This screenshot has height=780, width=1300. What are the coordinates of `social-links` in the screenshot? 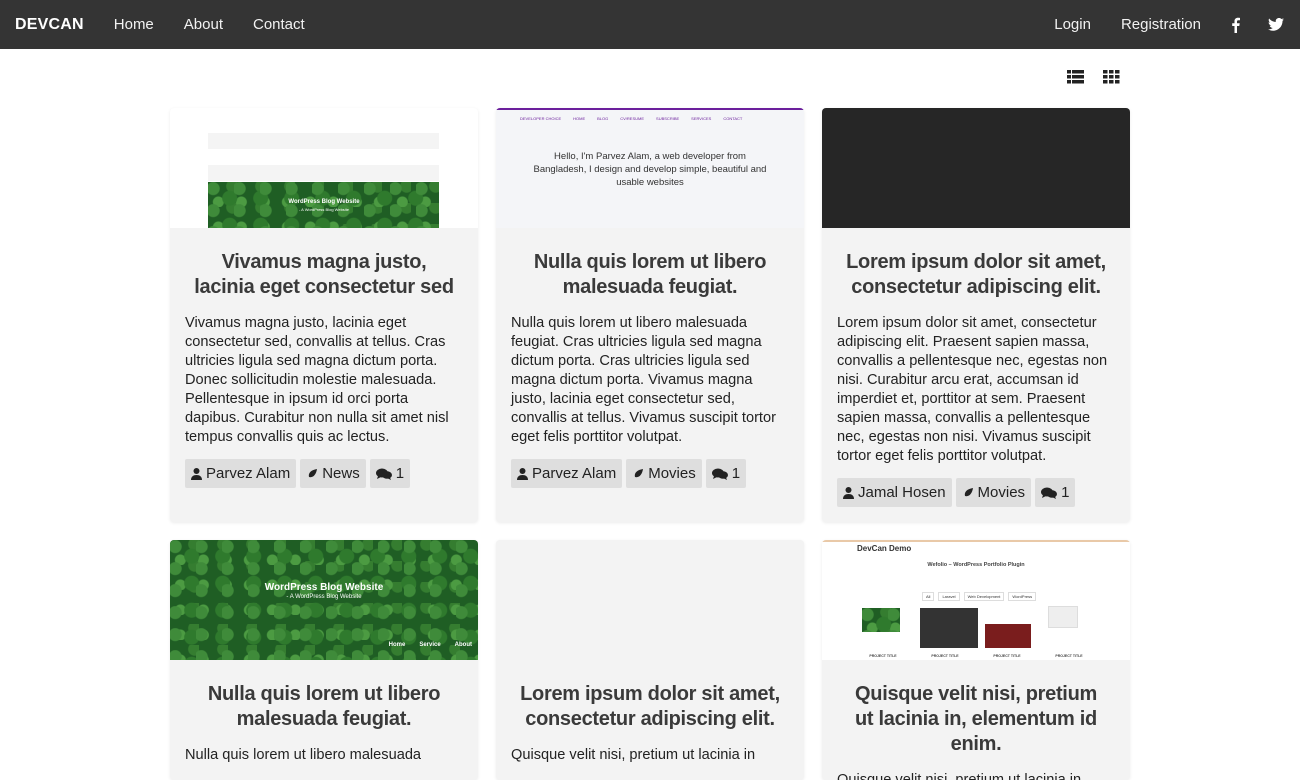 It's located at (1257, 25).